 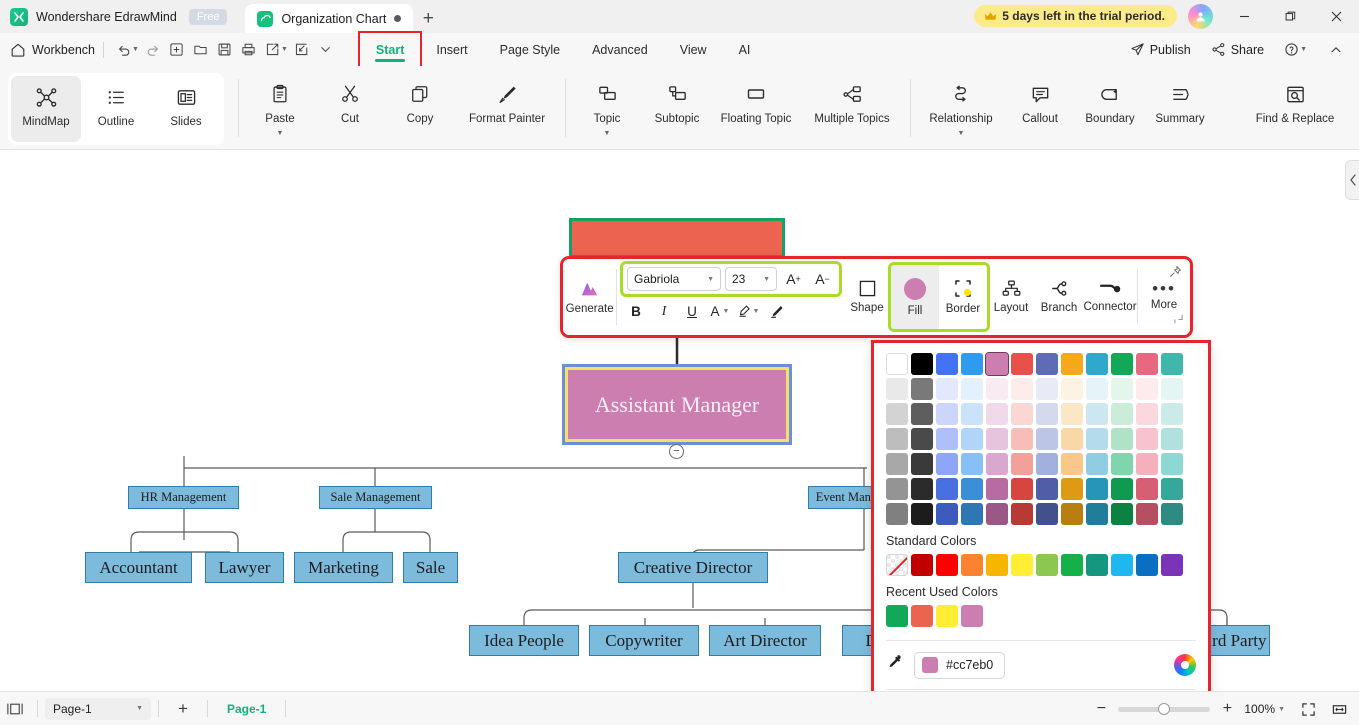 What do you see at coordinates (1200, 16) in the screenshot?
I see `avatar` at bounding box center [1200, 16].